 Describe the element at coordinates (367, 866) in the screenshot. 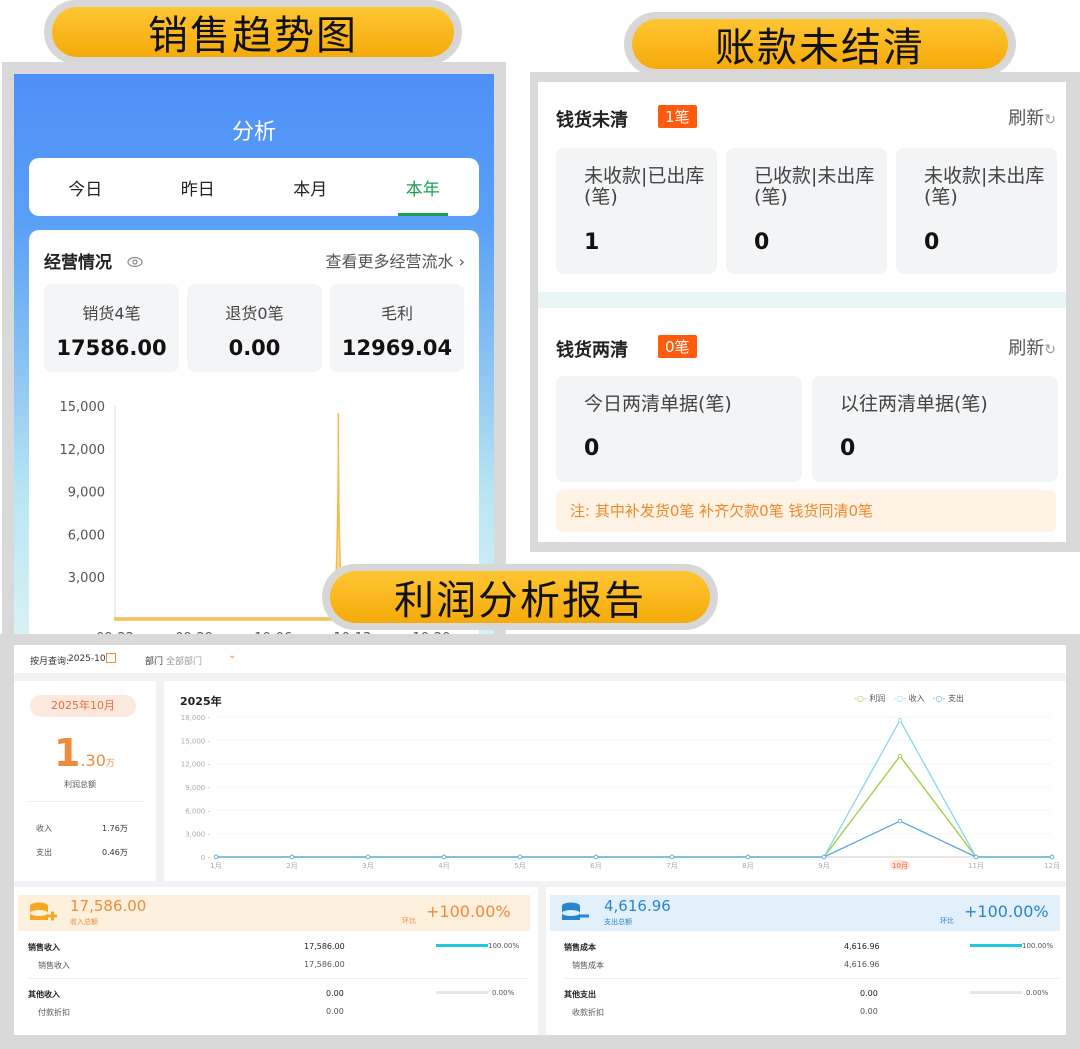

I see `x-tick-label: 3月` at that location.